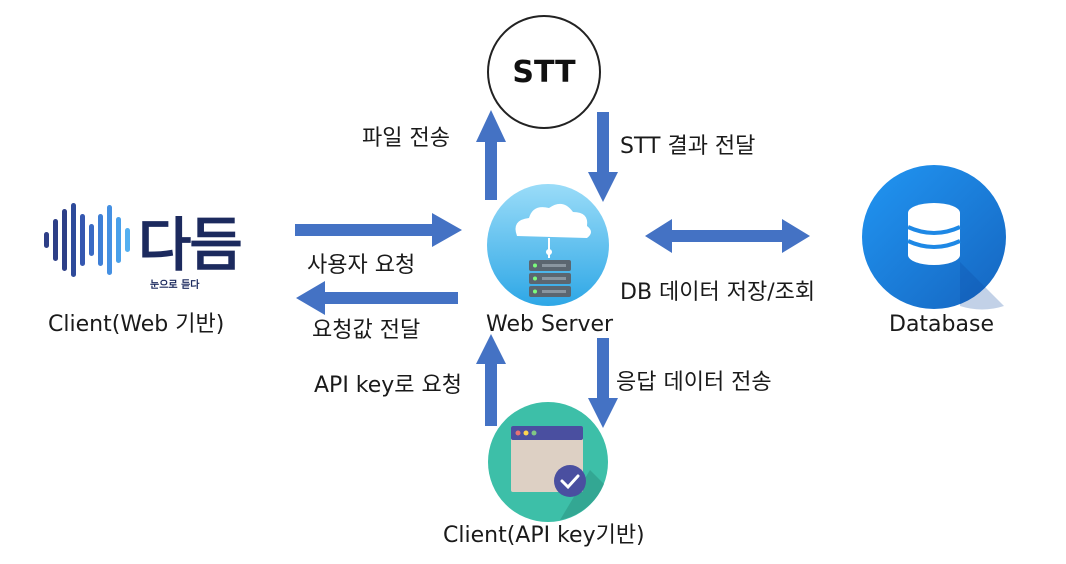 Image resolution: width=1066 pixels, height=564 pixels. What do you see at coordinates (718, 292) in the screenshot?
I see `db-store-label: DB 데이터 저장/조회` at bounding box center [718, 292].